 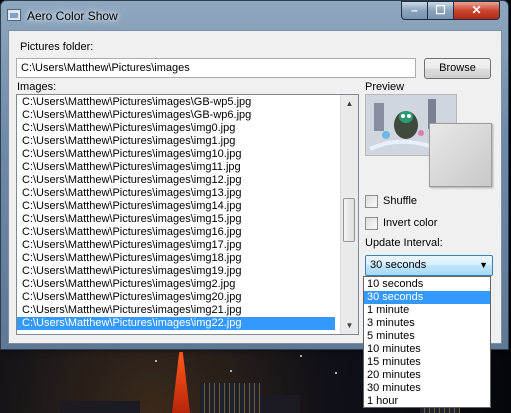 I want to click on scrollbar-thumb, so click(x=349, y=220).